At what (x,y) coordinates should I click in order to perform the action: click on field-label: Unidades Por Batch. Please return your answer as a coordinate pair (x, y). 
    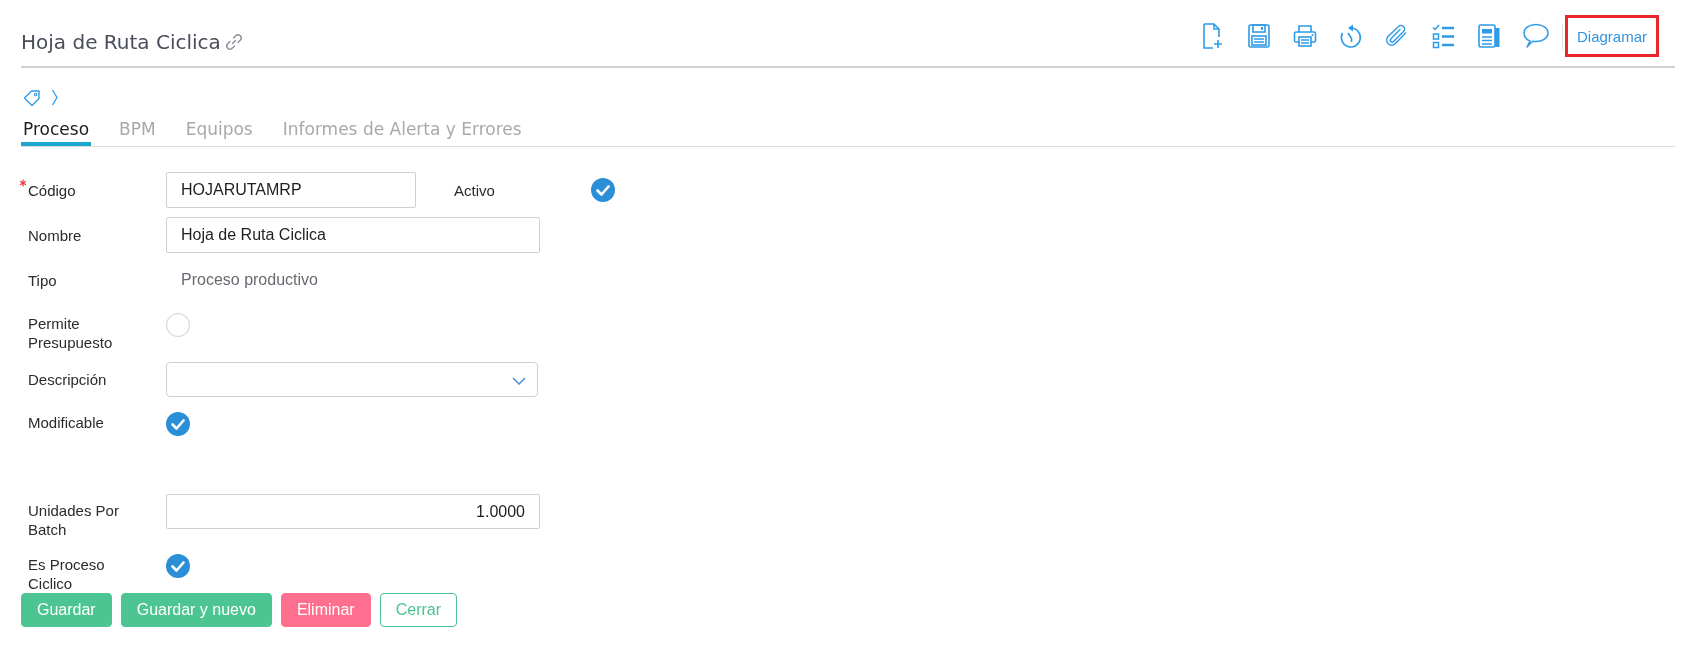
    Looking at the image, I should click on (74, 520).